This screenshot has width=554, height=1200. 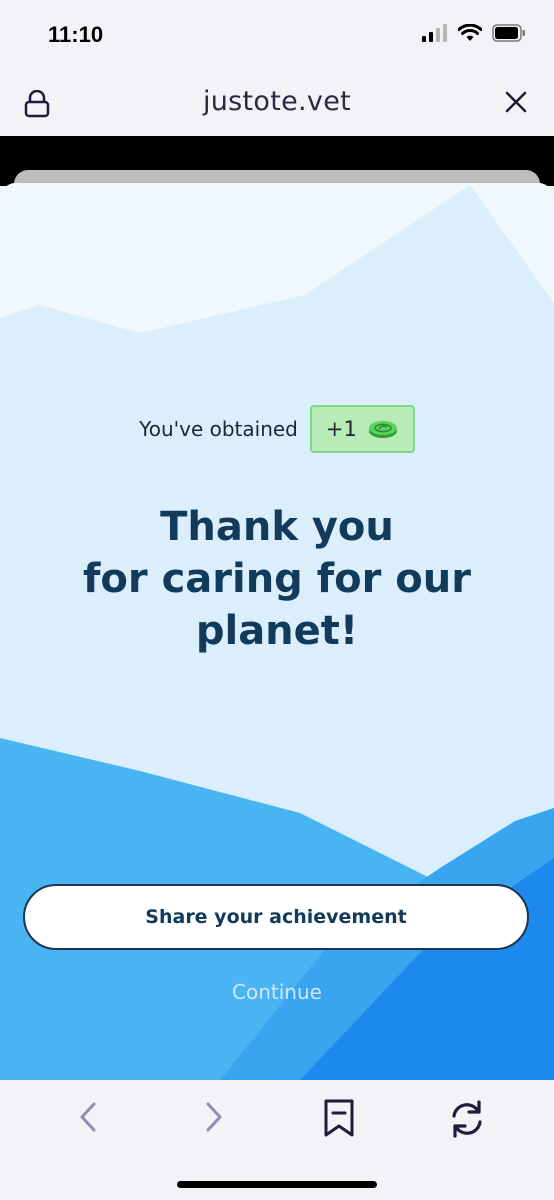 What do you see at coordinates (470, 32) in the screenshot?
I see `wifi-icon` at bounding box center [470, 32].